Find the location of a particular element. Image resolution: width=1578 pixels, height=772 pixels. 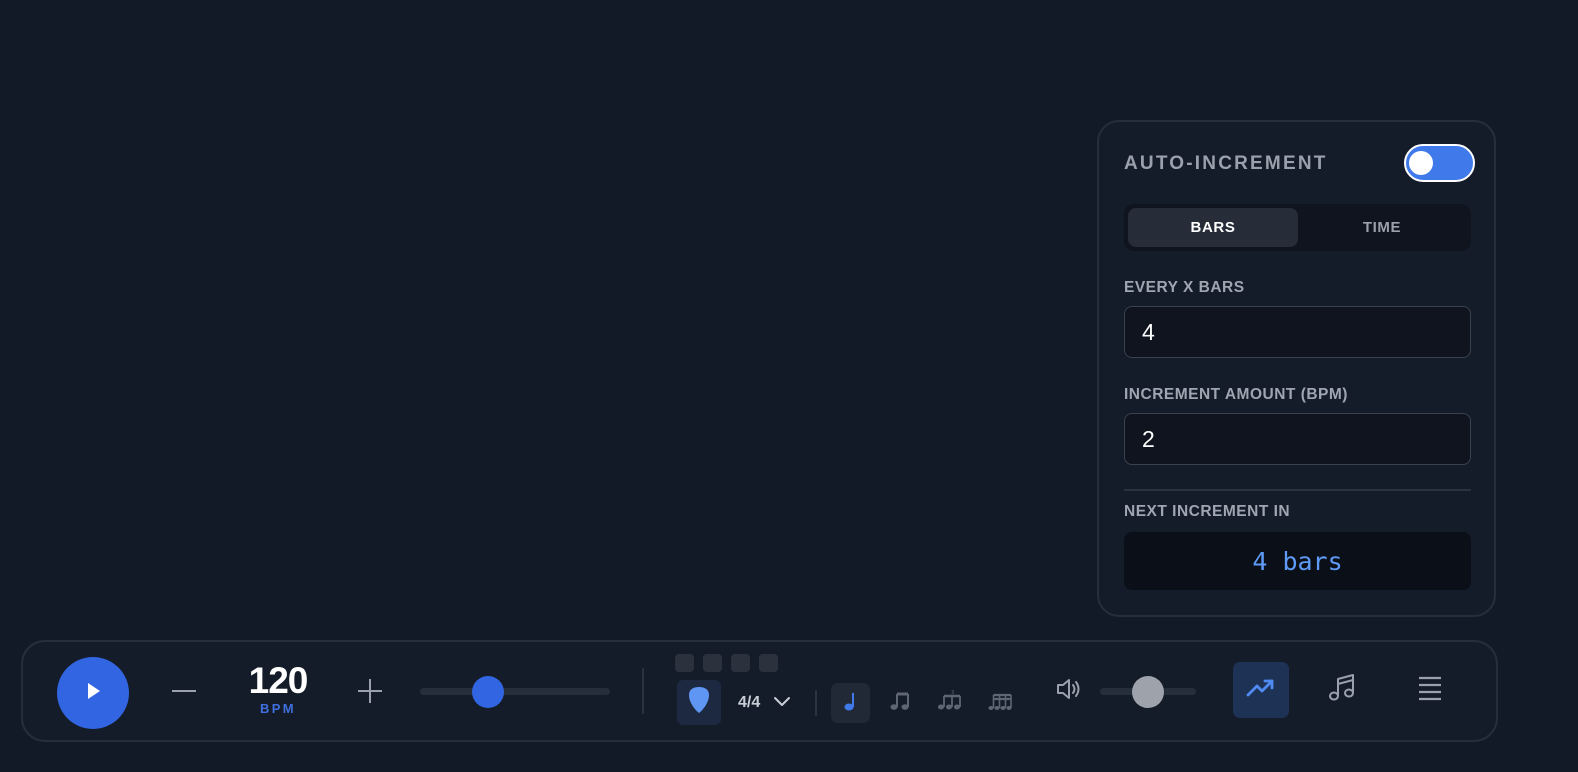

svg-text: 3 is located at coordinates (952, 693).